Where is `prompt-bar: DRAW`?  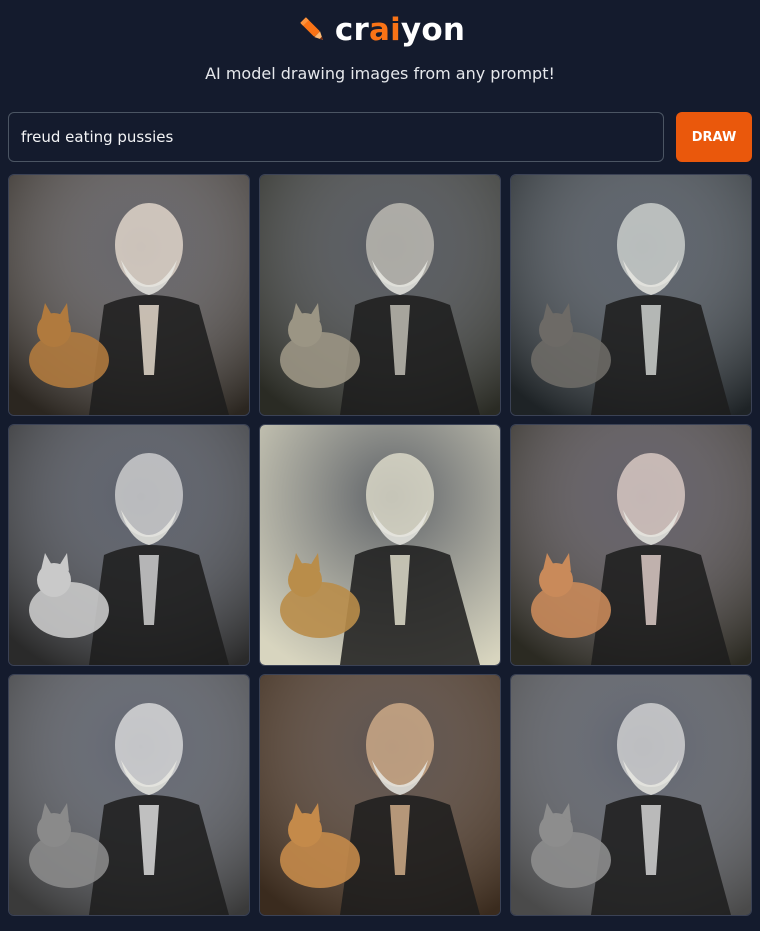
prompt-bar: DRAW is located at coordinates (380, 137).